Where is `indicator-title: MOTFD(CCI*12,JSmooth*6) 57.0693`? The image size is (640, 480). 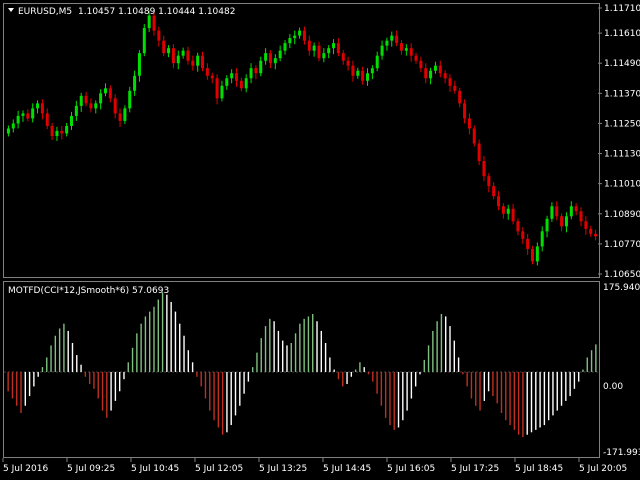 indicator-title: MOTFD(CCI*12,JSmooth*6) 57.0693 is located at coordinates (88, 291).